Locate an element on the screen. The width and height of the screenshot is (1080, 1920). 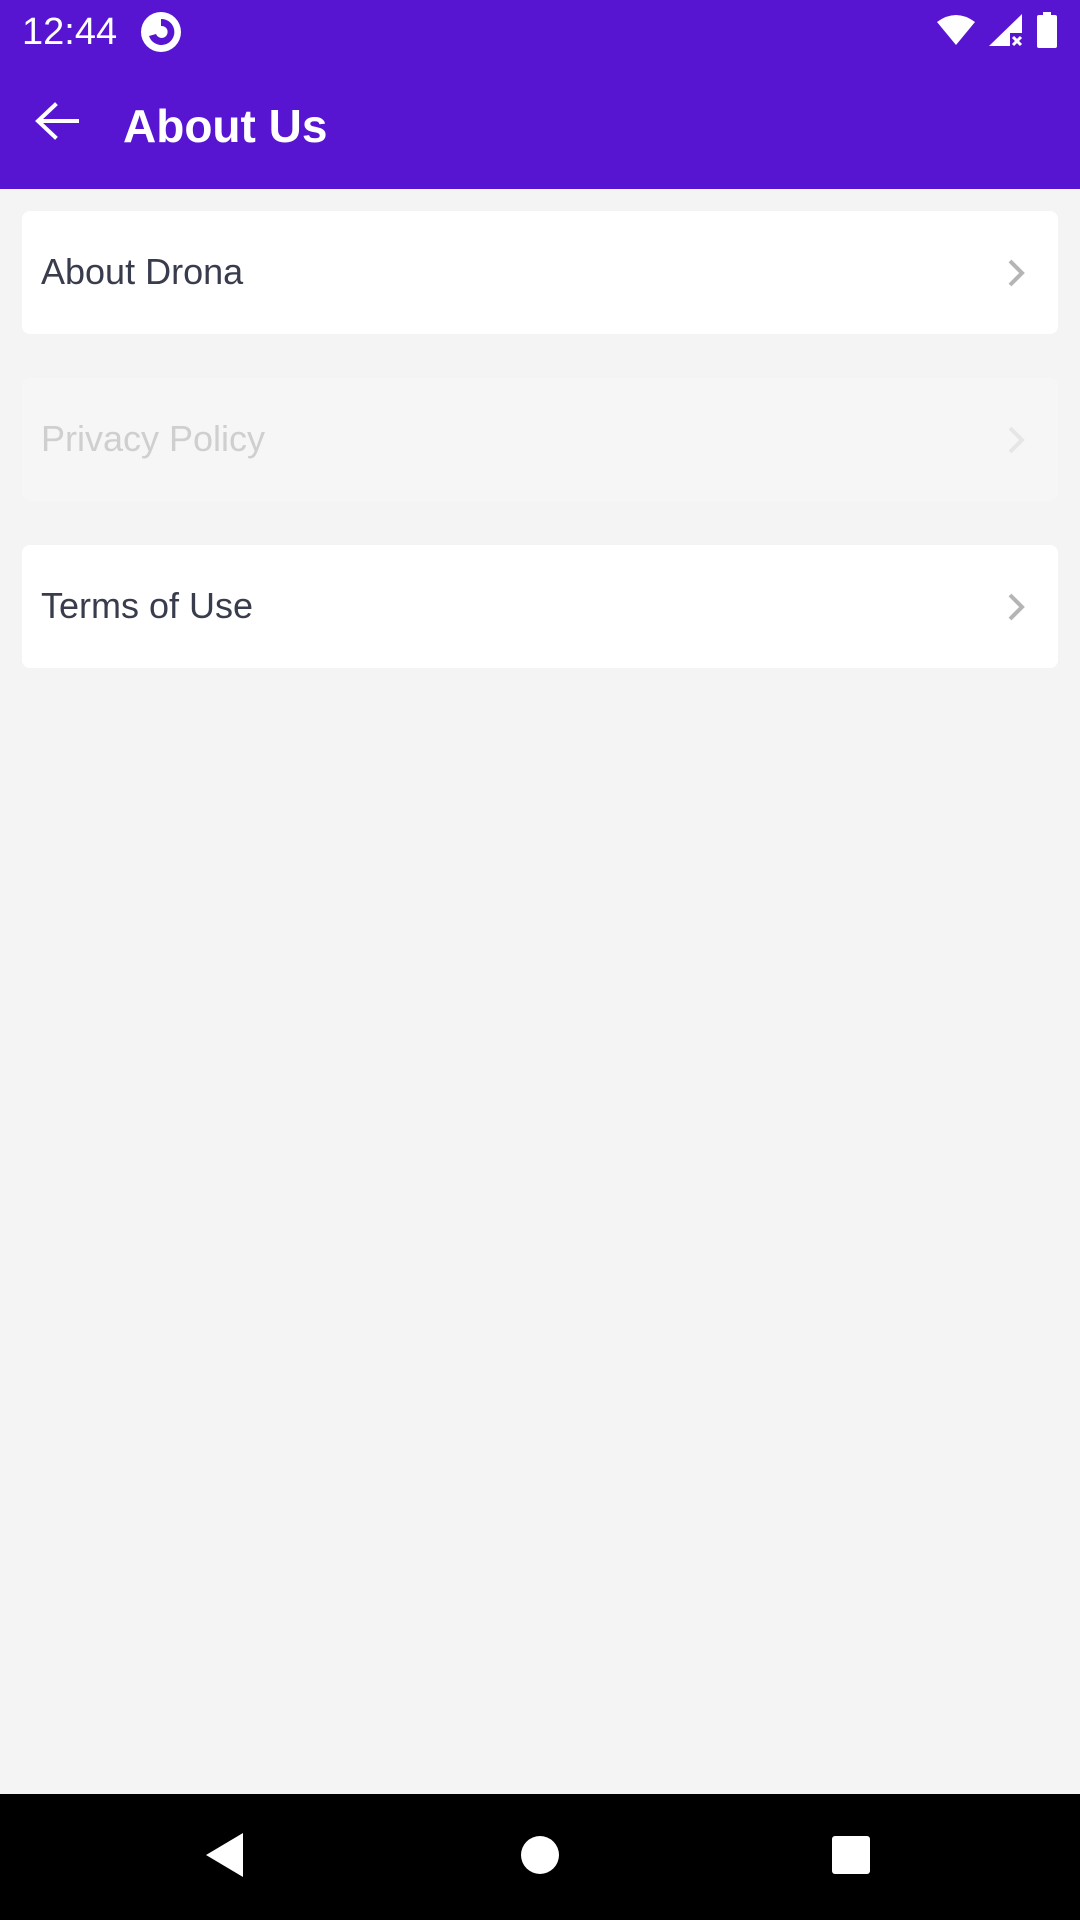
nav-back-button is located at coordinates (225, 1857).